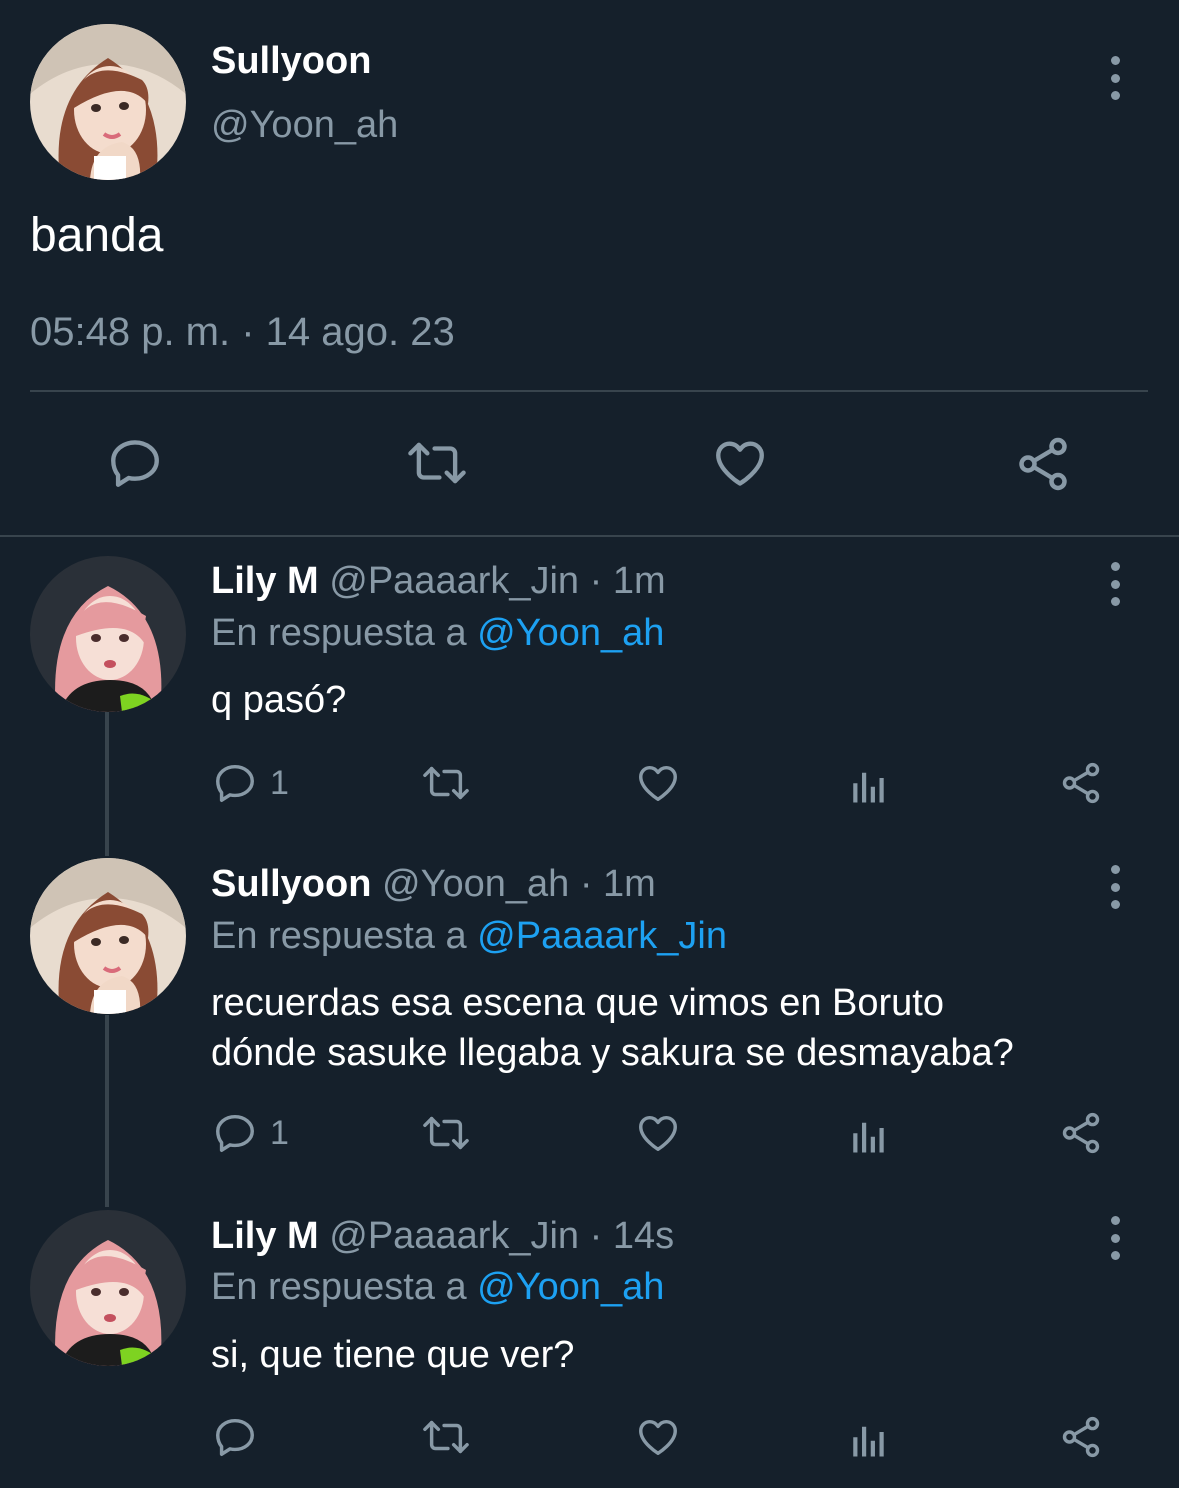 This screenshot has width=1179, height=1488. Describe the element at coordinates (97, 235) in the screenshot. I see `tweet-text: banda` at that location.